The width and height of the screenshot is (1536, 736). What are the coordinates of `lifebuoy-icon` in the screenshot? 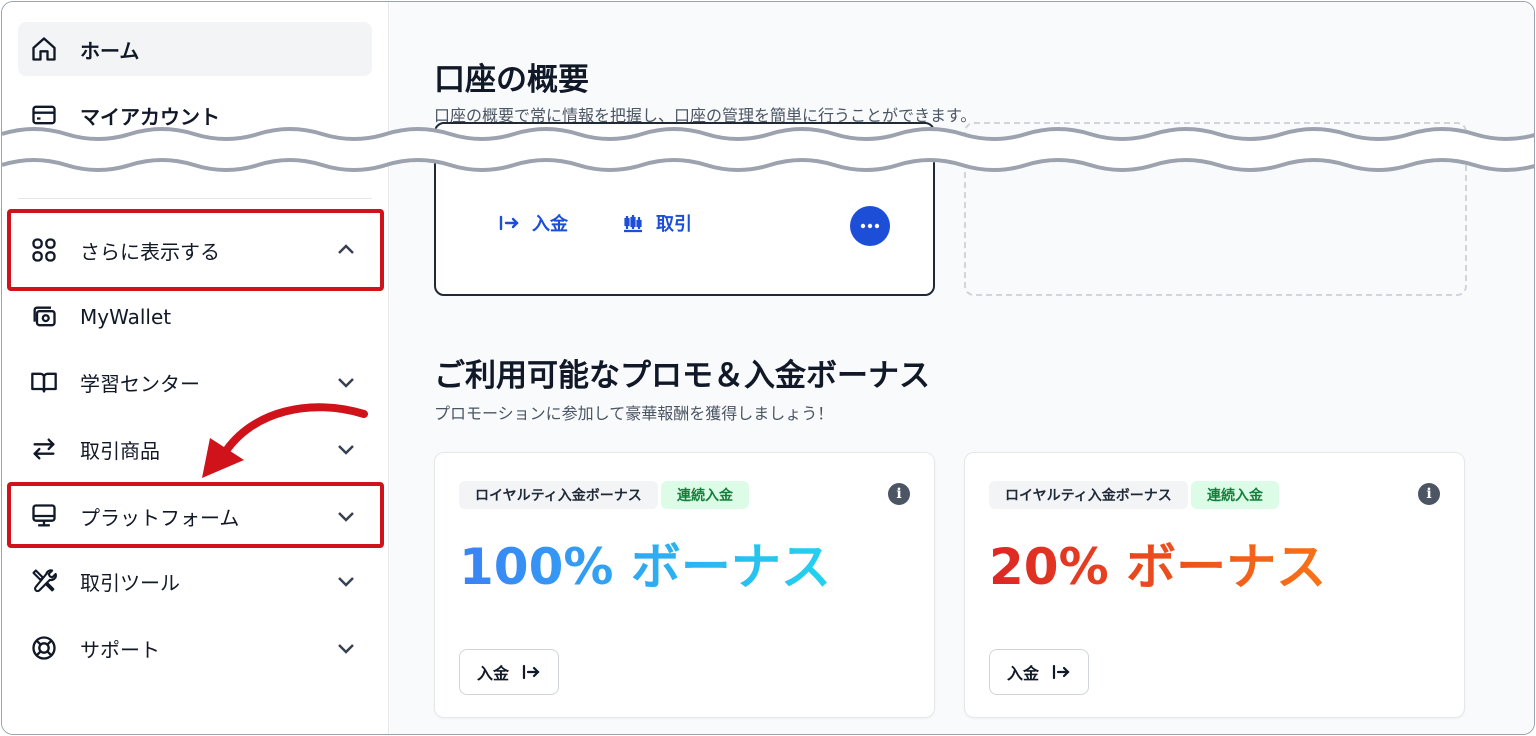 It's located at (44, 648).